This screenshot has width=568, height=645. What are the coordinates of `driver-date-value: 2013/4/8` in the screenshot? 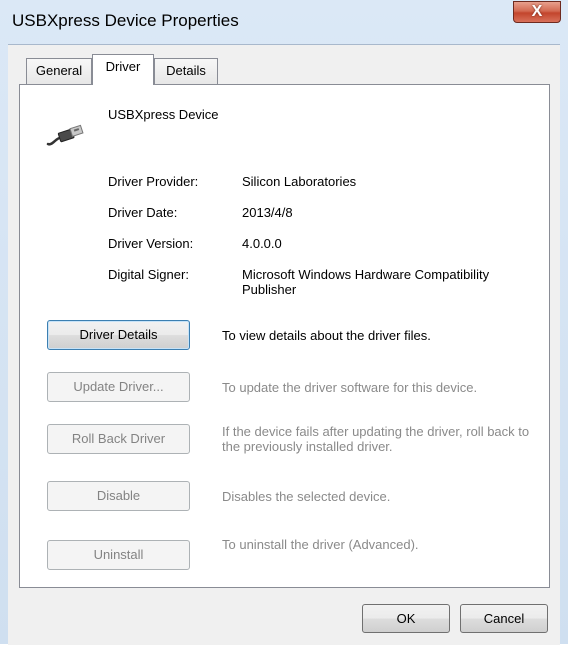 It's located at (267, 212).